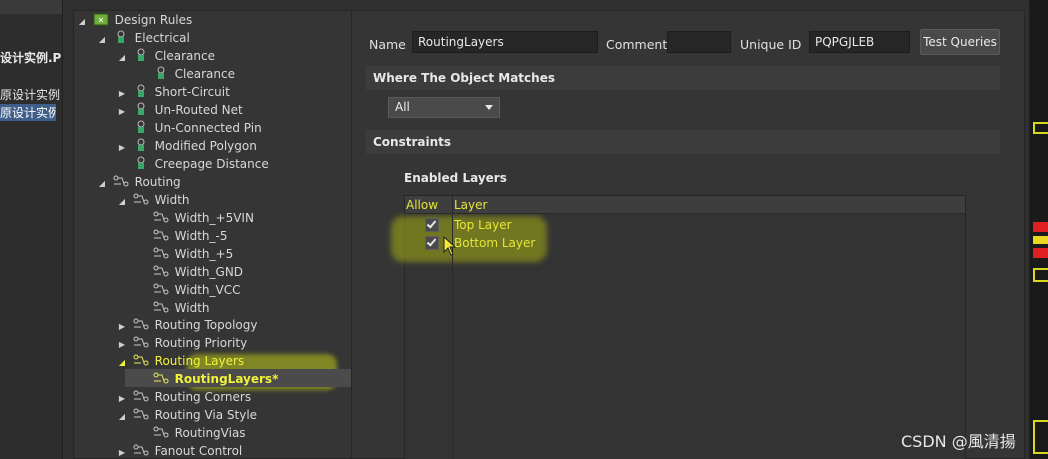  I want to click on tree-item-routing-corners: ▶ Routing Corners, so click(184, 397).